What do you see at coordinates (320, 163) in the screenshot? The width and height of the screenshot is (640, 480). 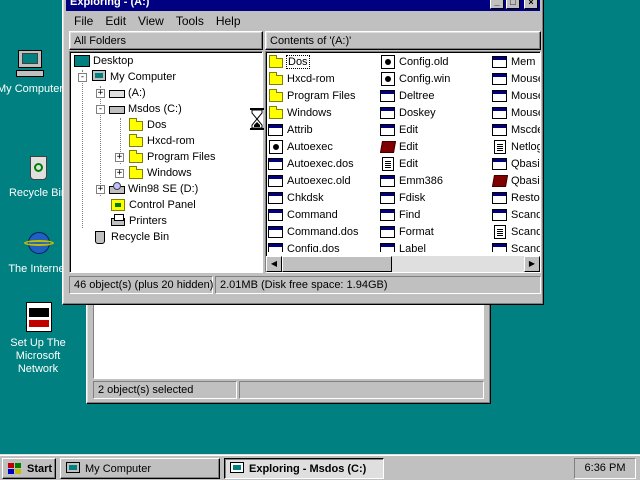 I see `file-item-label: Autoexec.dos` at bounding box center [320, 163].